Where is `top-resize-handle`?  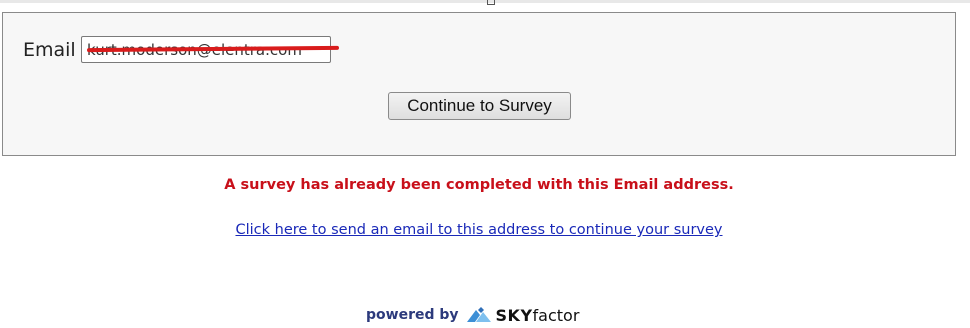
top-resize-handle is located at coordinates (491, 2).